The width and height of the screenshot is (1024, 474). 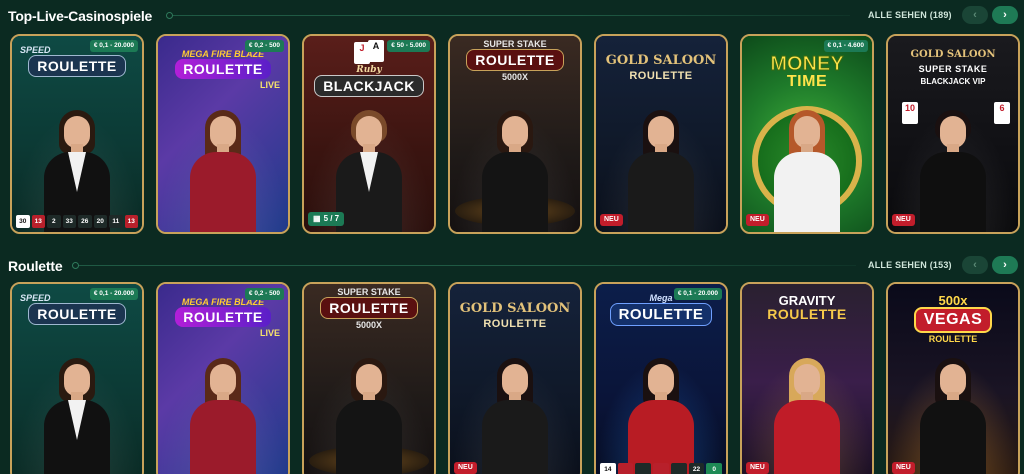 I want to click on game-logo: 500x VEGAS ROULETTE, so click(x=953, y=319).